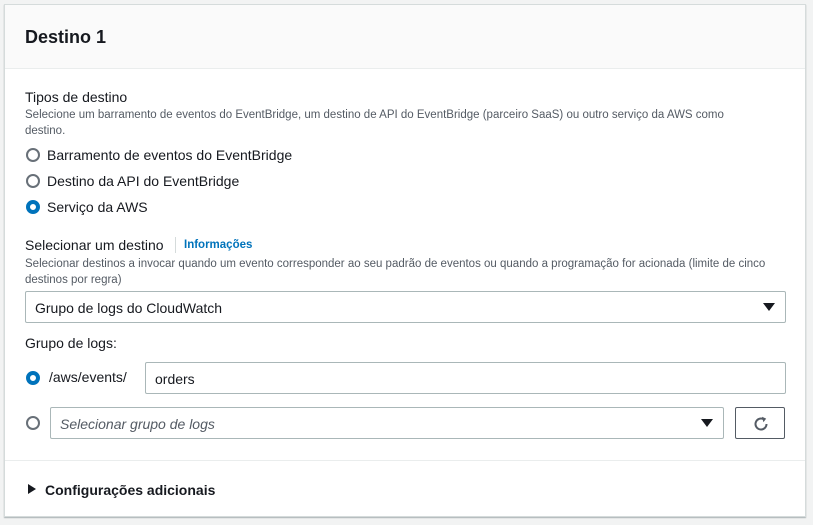 This screenshot has width=813, height=525. What do you see at coordinates (76, 97) in the screenshot?
I see `target-types-label: Tipos de destino` at bounding box center [76, 97].